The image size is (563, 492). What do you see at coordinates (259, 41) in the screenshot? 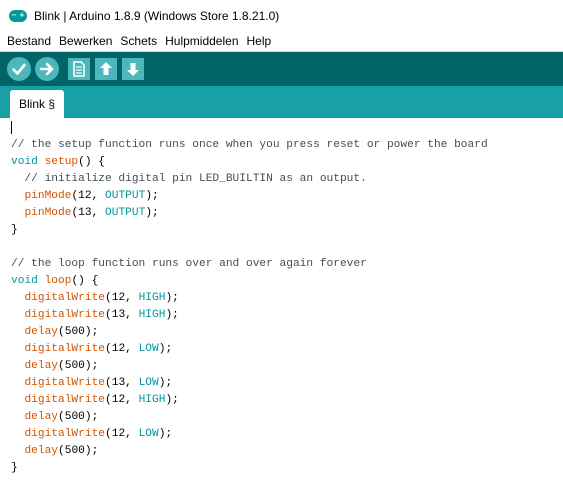
I see `menu-help: Help` at bounding box center [259, 41].